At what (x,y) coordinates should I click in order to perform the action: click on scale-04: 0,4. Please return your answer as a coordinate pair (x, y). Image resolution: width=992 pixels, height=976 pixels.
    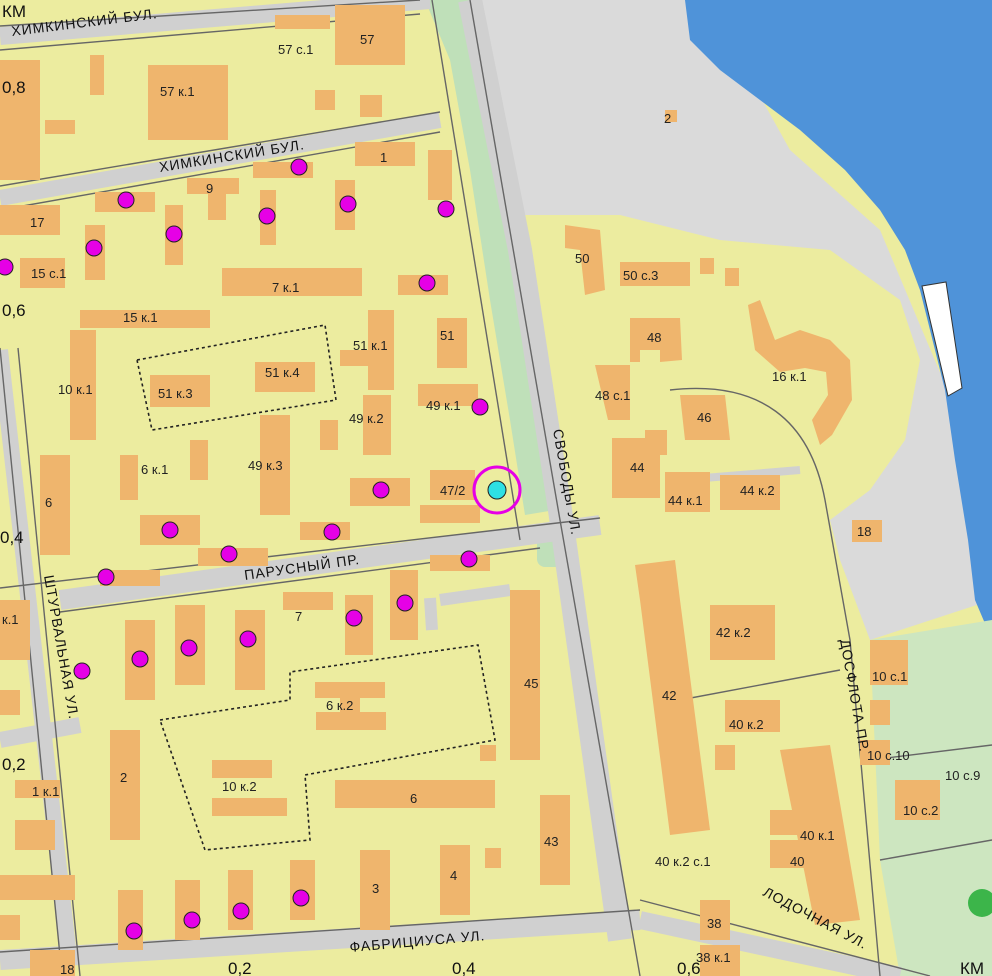
    Looking at the image, I should click on (12, 537).